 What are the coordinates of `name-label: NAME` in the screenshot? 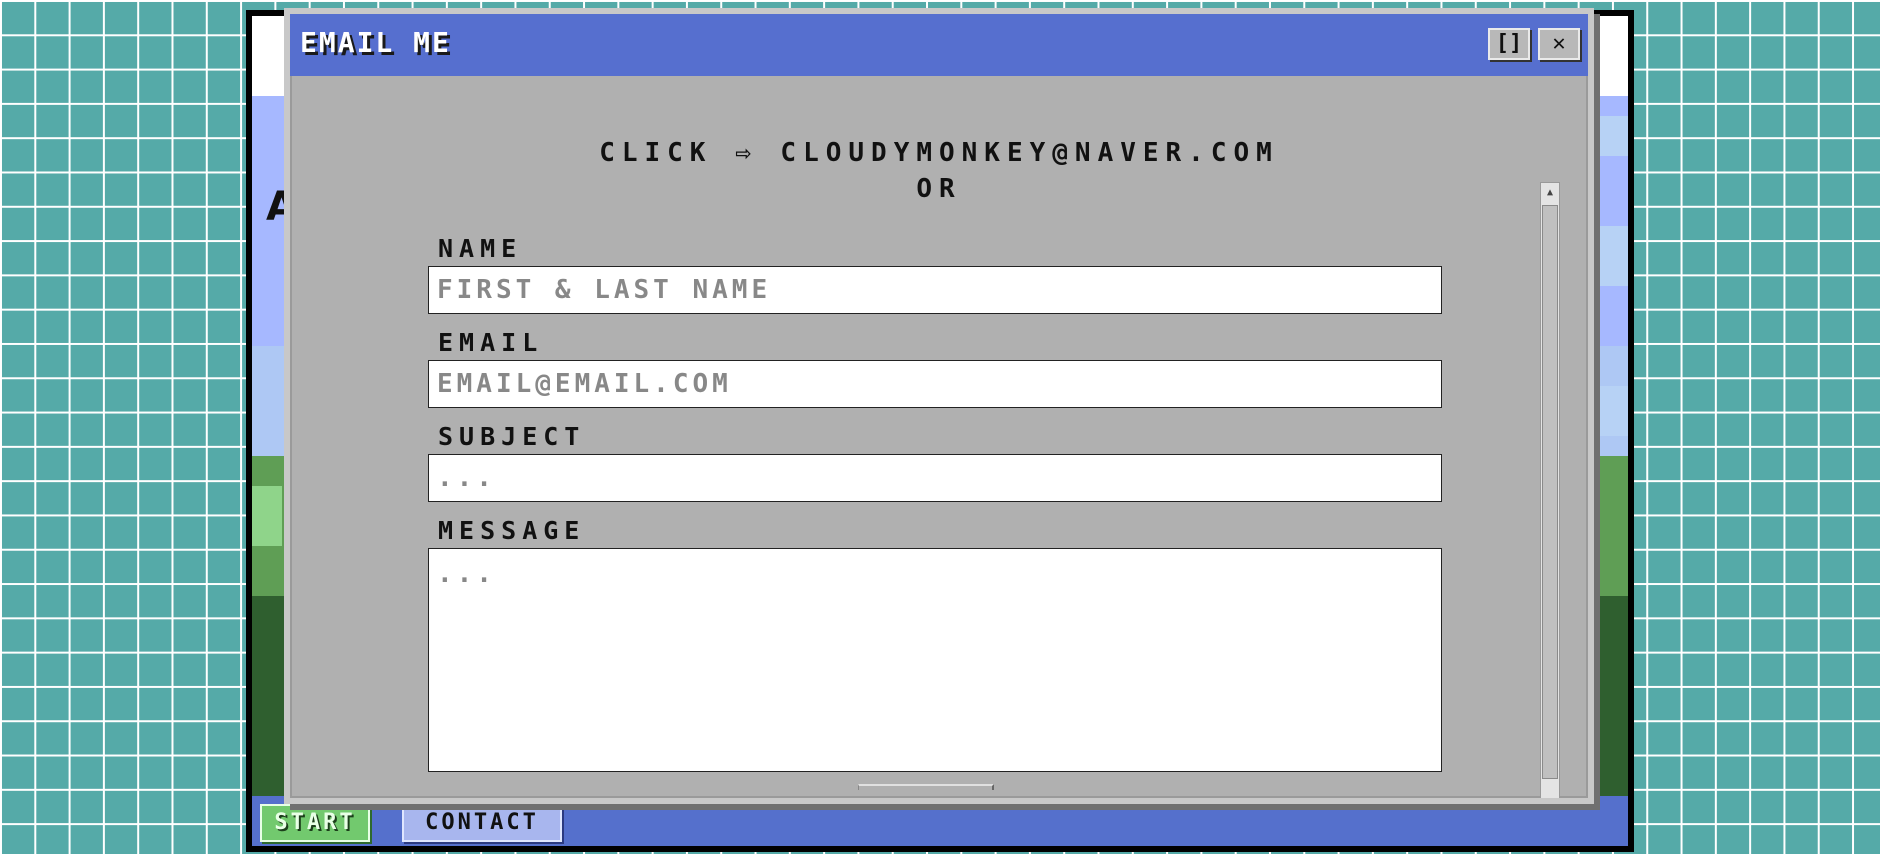 It's located at (480, 248).